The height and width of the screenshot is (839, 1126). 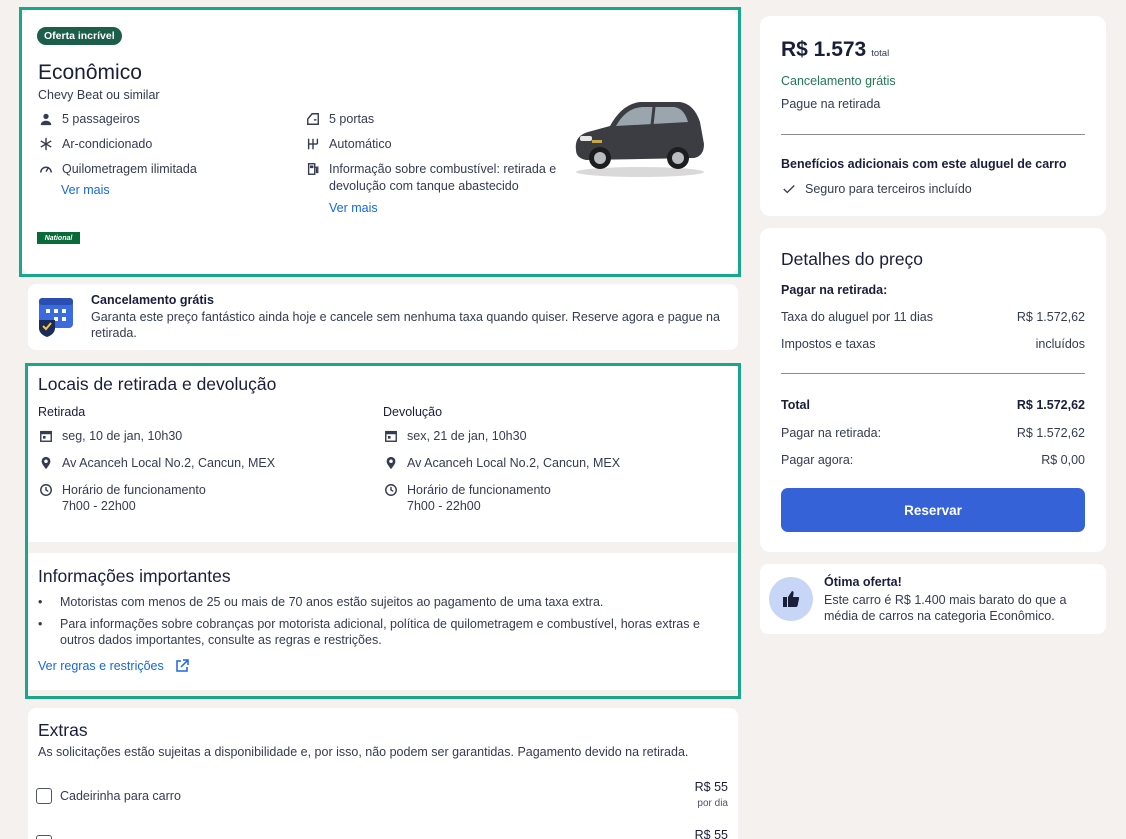 What do you see at coordinates (63, 730) in the screenshot?
I see `extras-heading: Extras` at bounding box center [63, 730].